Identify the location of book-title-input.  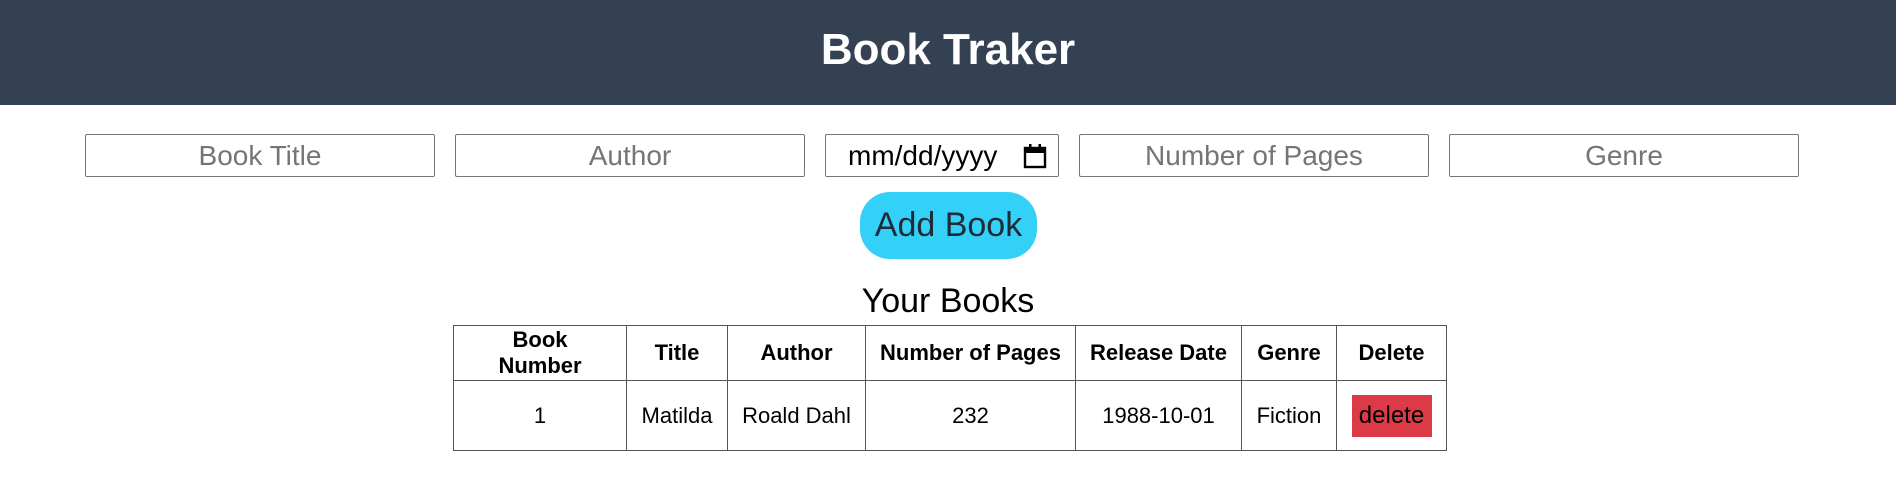
(260, 155).